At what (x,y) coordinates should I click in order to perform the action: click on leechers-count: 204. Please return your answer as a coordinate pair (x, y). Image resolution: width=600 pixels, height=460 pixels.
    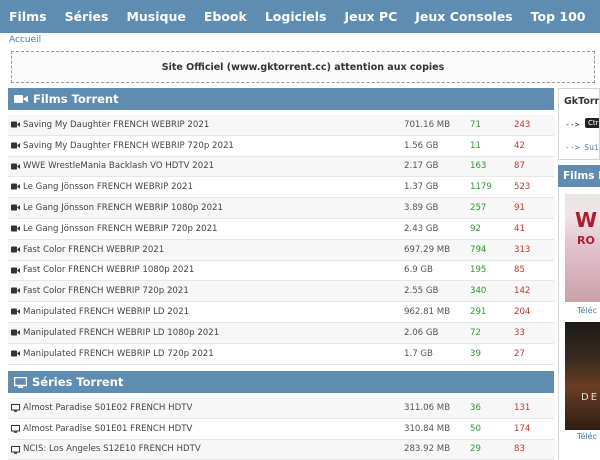
    Looking at the image, I should click on (522, 312).